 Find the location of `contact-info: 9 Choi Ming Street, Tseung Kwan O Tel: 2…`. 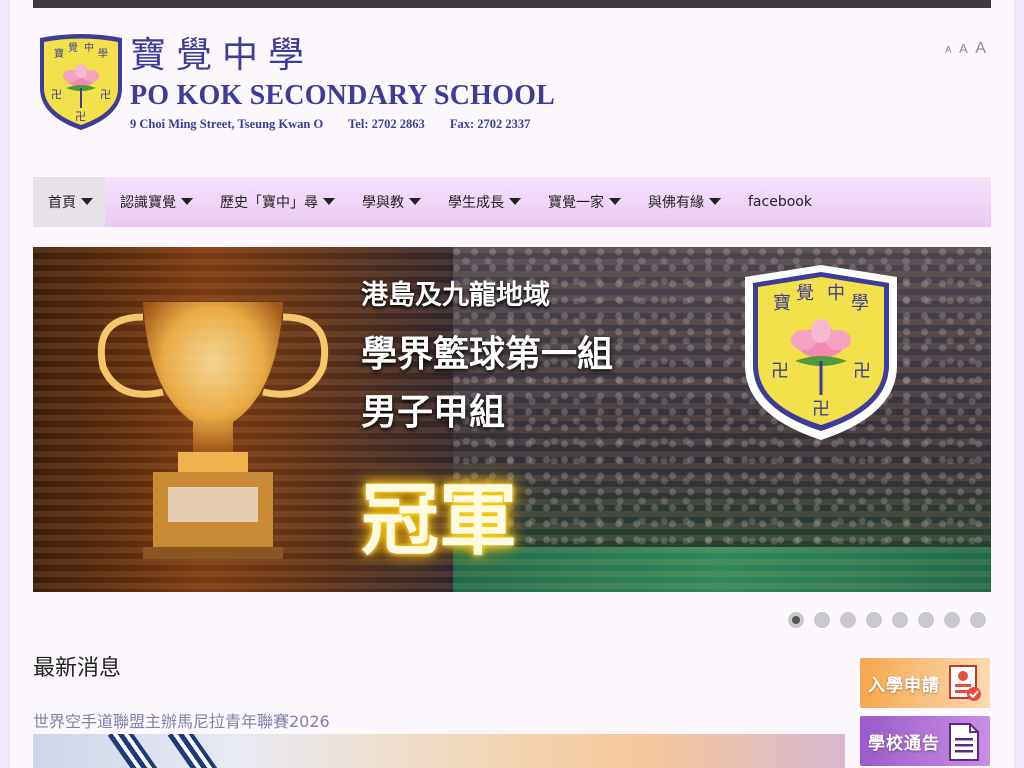

contact-info: 9 Choi Ming Street, Tseung Kwan O Tel: 2… is located at coordinates (341, 124).